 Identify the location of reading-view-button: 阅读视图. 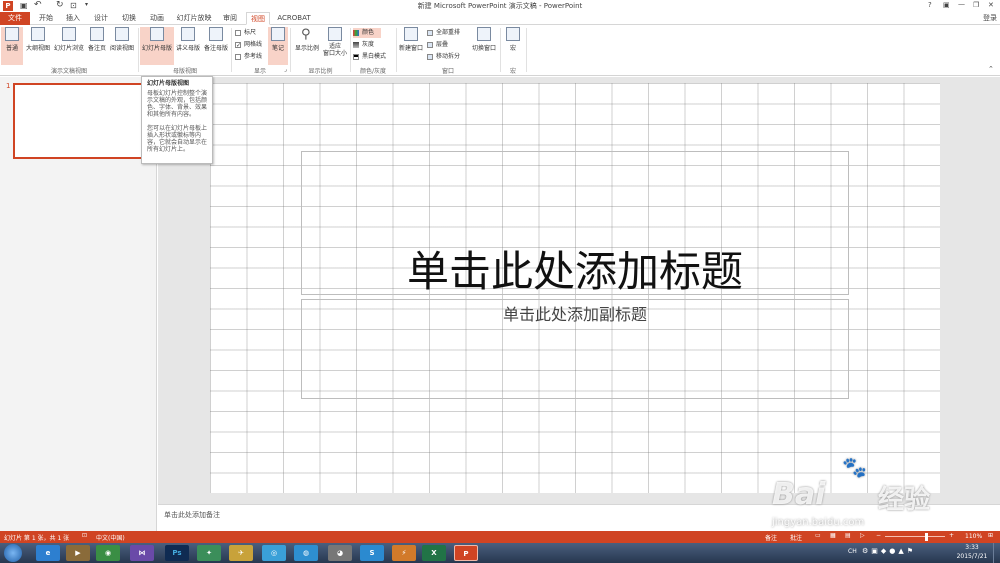
(122, 46).